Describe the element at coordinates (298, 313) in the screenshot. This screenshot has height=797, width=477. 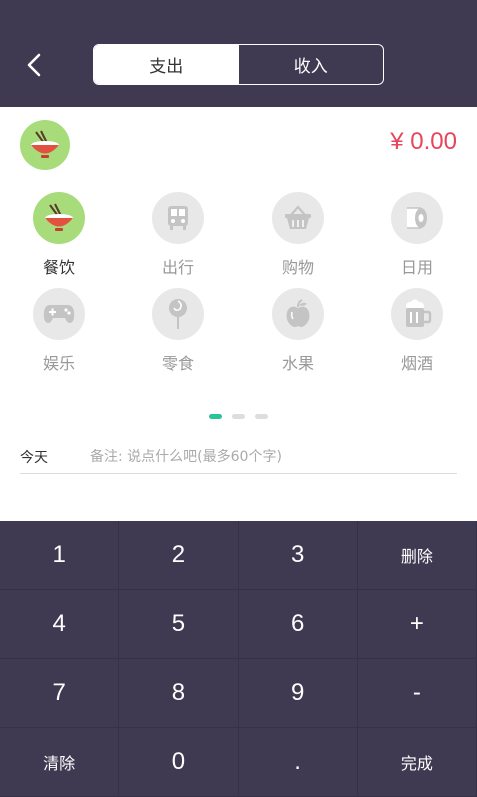
I see `apple-icon` at that location.